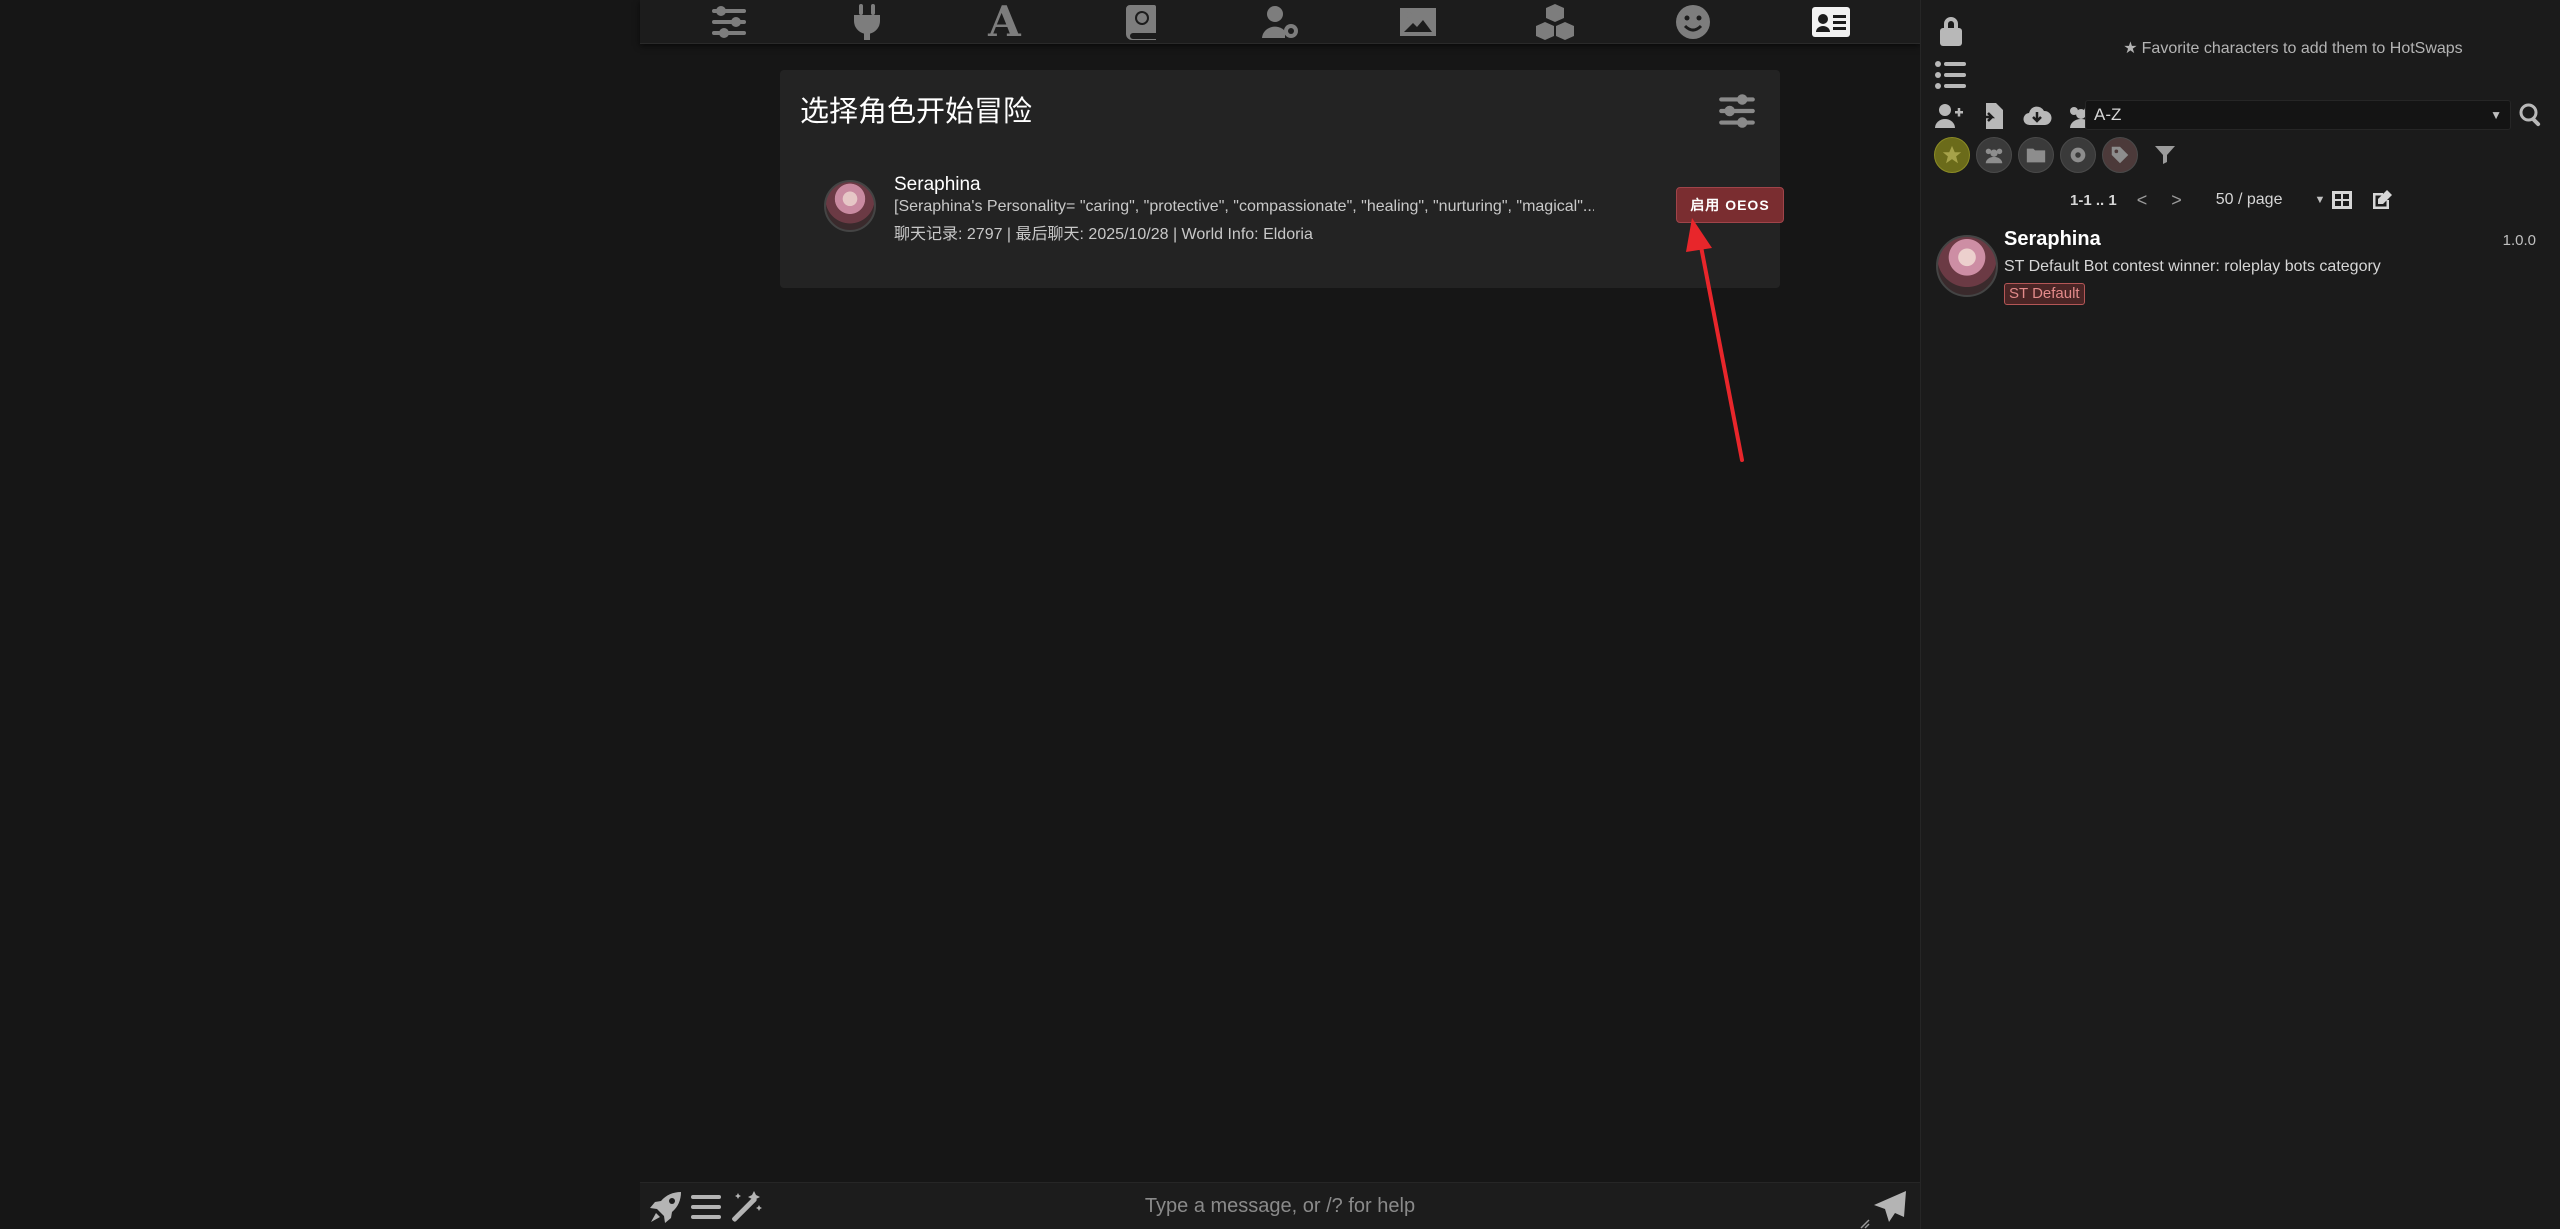  I want to click on page-size-select: 50 / page ▼, so click(2271, 200).